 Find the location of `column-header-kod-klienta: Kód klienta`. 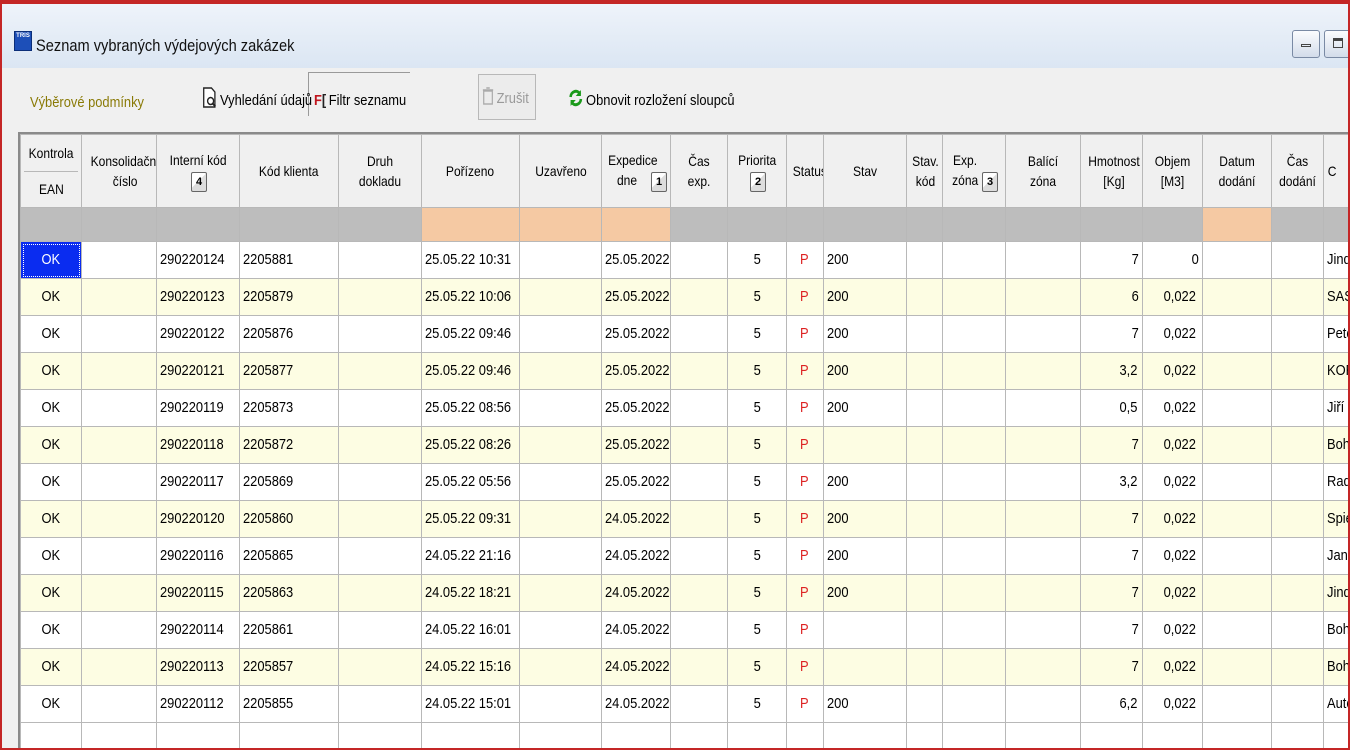

column-header-kod-klienta: Kód klienta is located at coordinates (289, 171).